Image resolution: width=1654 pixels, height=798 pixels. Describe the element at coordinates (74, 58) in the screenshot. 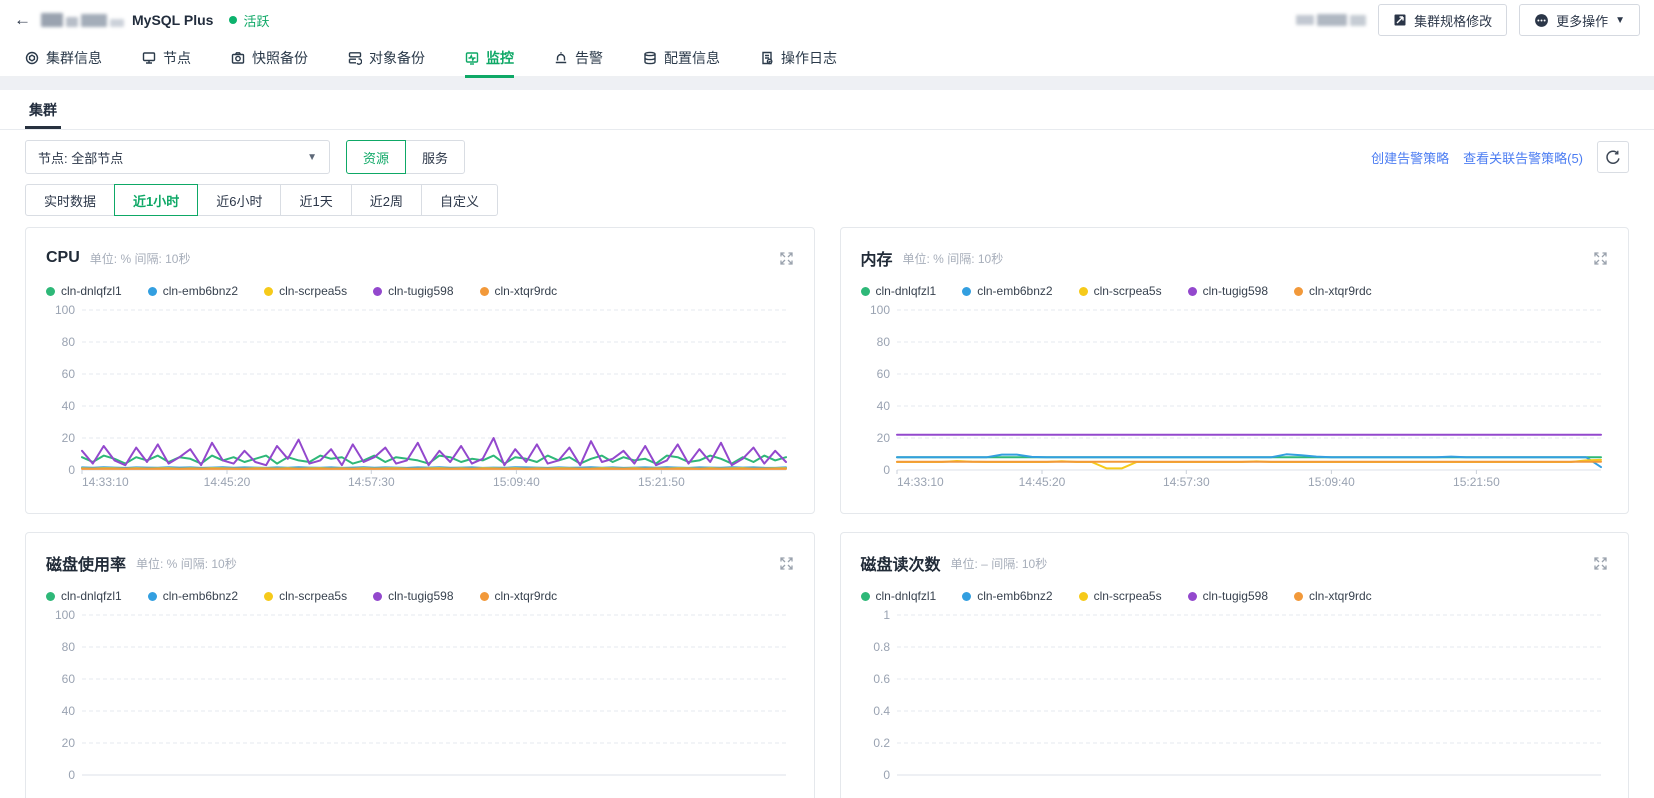

I see `tab-label: 集群信息` at that location.